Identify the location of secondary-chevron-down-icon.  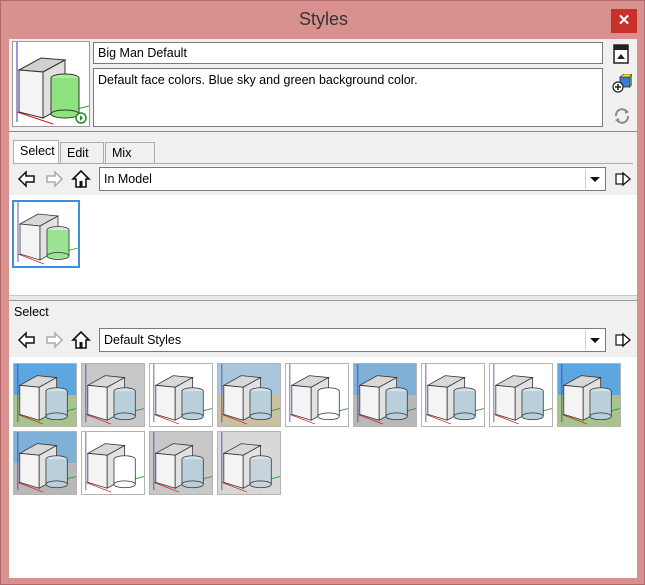
(594, 340).